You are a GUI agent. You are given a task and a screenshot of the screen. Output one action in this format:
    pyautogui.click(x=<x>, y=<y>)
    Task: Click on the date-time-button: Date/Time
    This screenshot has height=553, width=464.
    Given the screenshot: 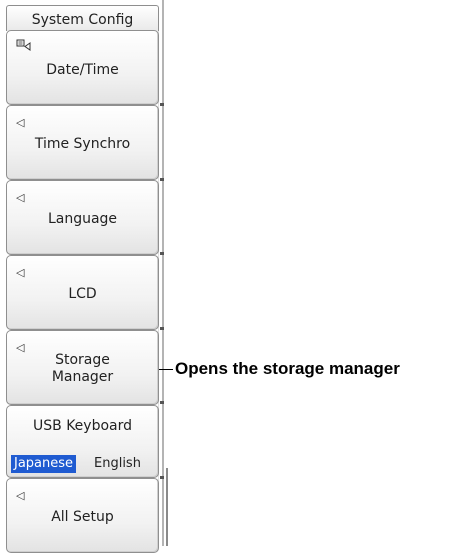 What is the action you would take?
    pyautogui.click(x=82, y=67)
    